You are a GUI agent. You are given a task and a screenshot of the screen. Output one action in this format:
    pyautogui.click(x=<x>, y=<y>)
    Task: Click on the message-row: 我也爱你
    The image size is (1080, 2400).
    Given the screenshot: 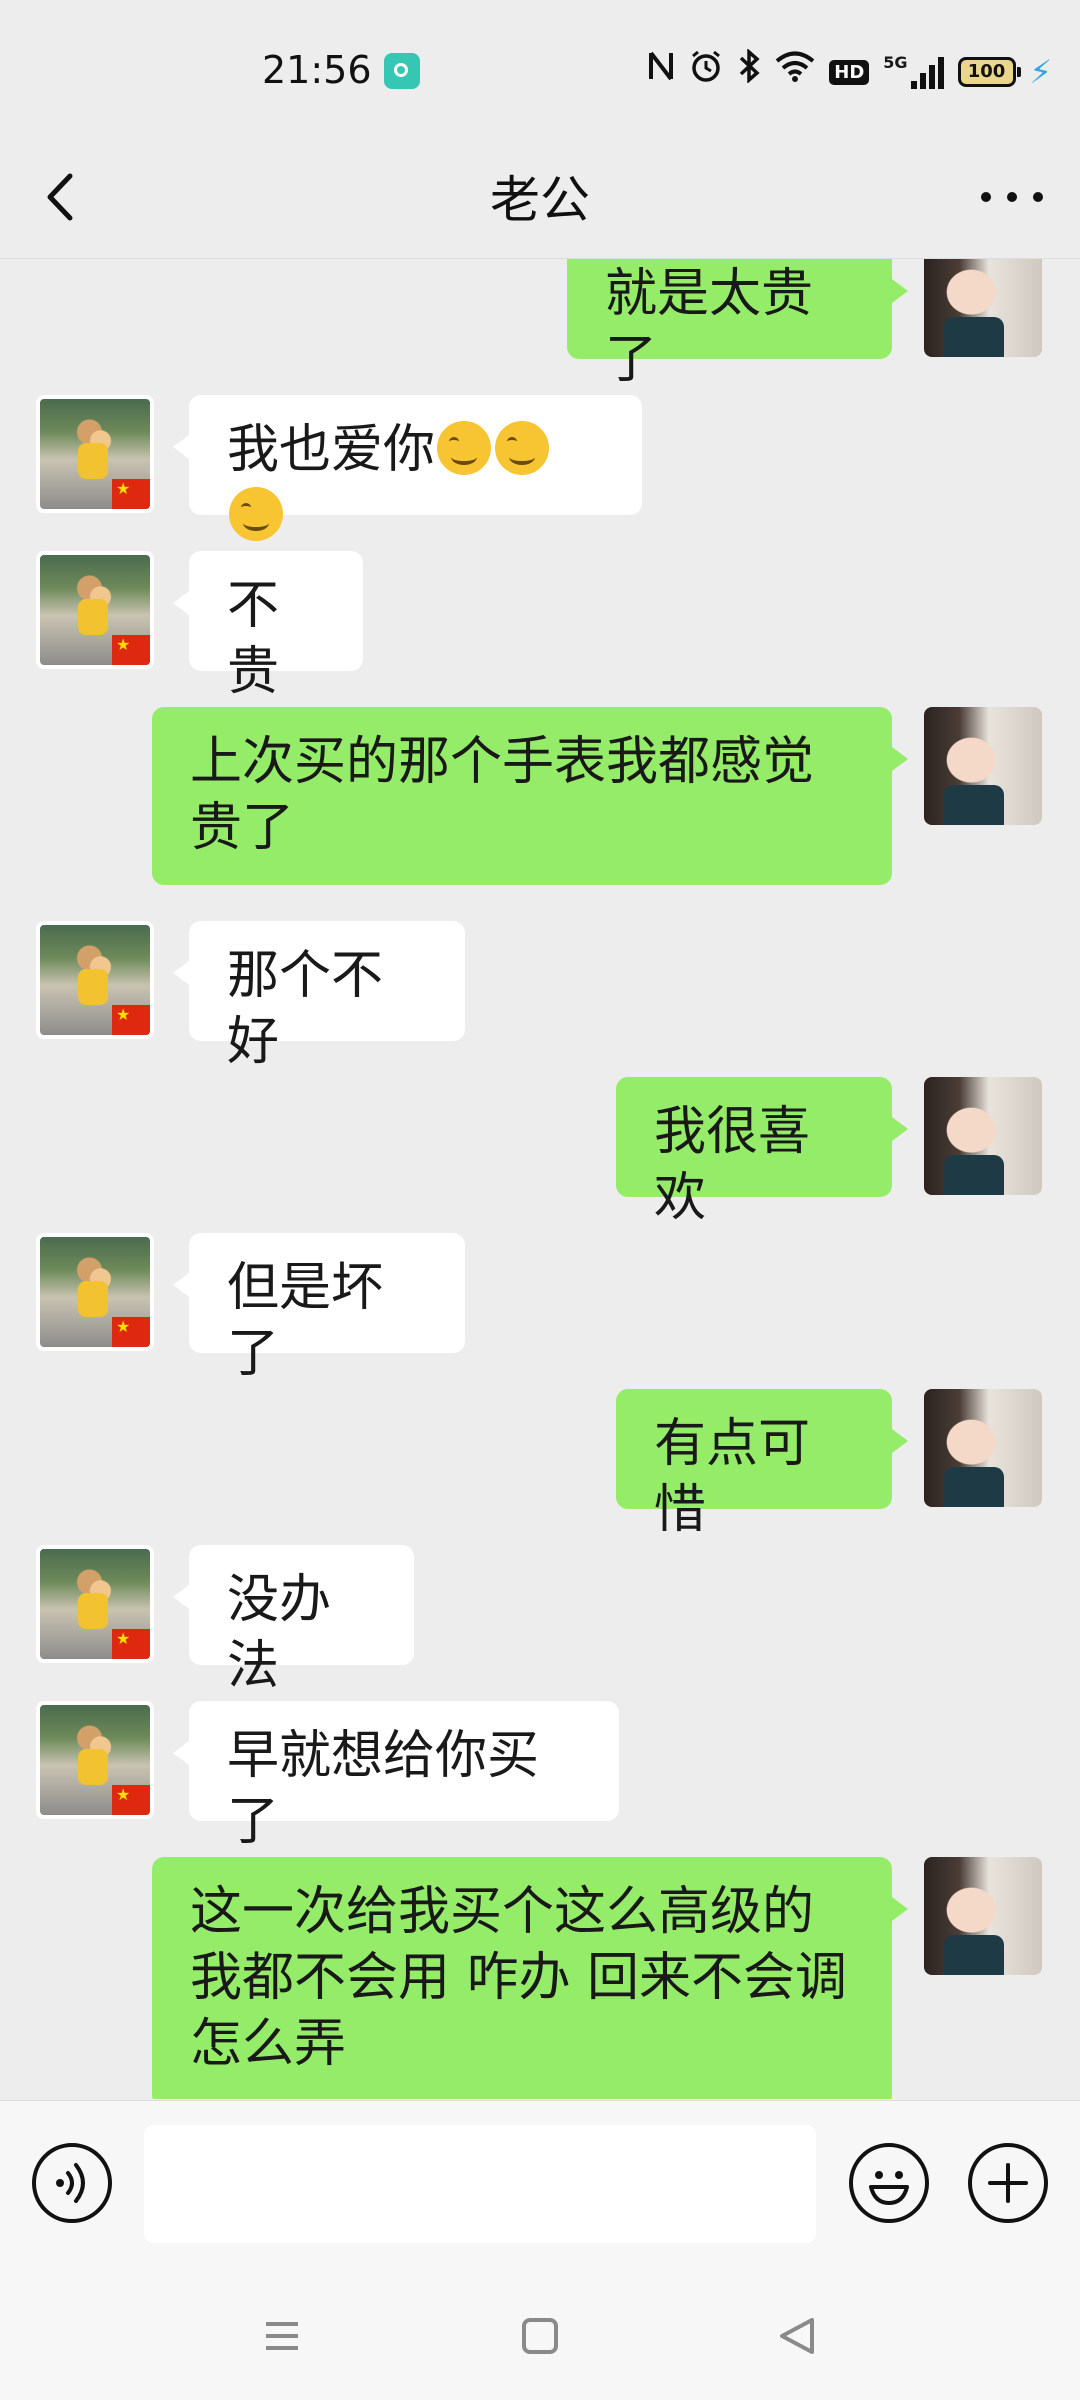 What is the action you would take?
    pyautogui.click(x=540, y=468)
    